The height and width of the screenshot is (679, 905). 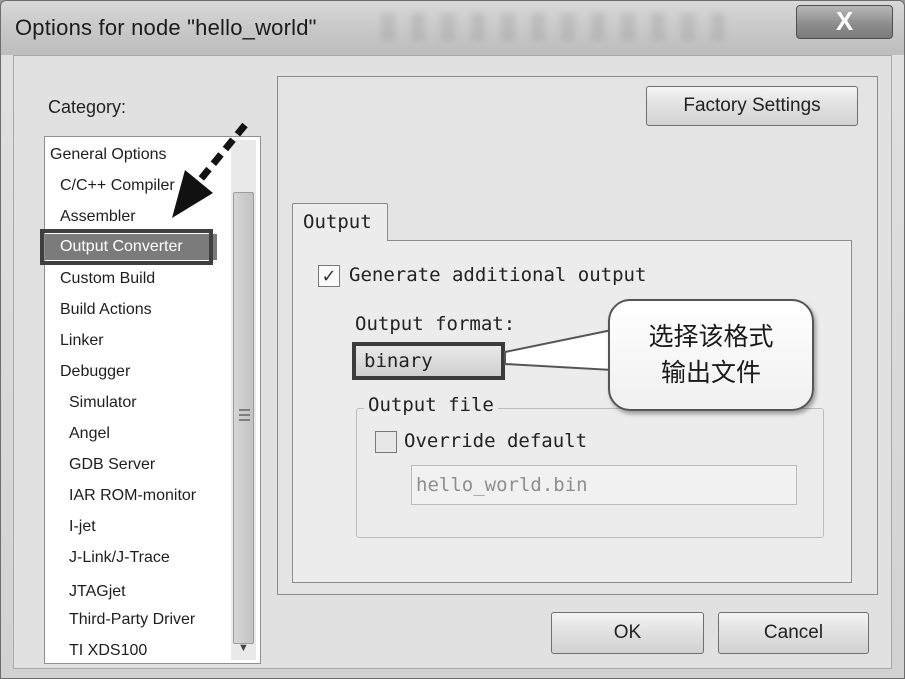 I want to click on dialog-title: Options for node "hello_world", so click(x=166, y=27).